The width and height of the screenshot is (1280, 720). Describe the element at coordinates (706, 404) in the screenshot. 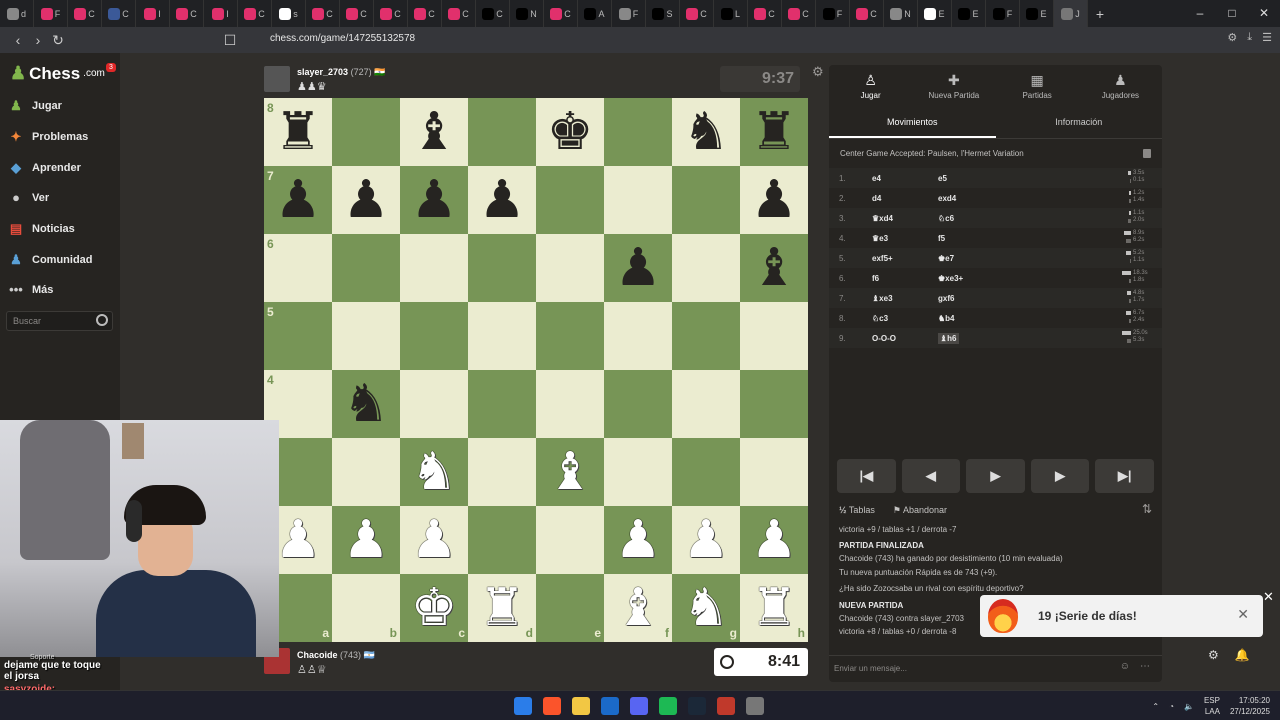

I see `square-g4` at that location.